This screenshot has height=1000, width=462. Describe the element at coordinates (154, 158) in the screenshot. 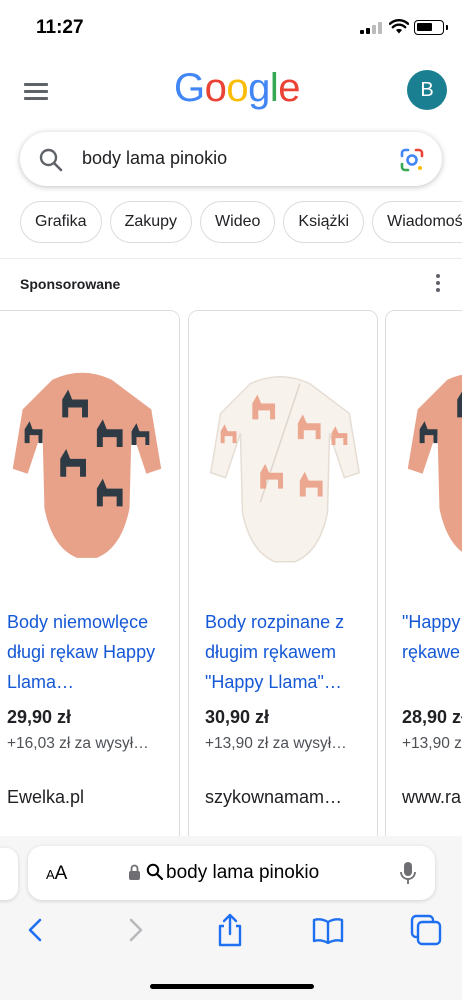

I see `search-query: body lama pinokio` at that location.